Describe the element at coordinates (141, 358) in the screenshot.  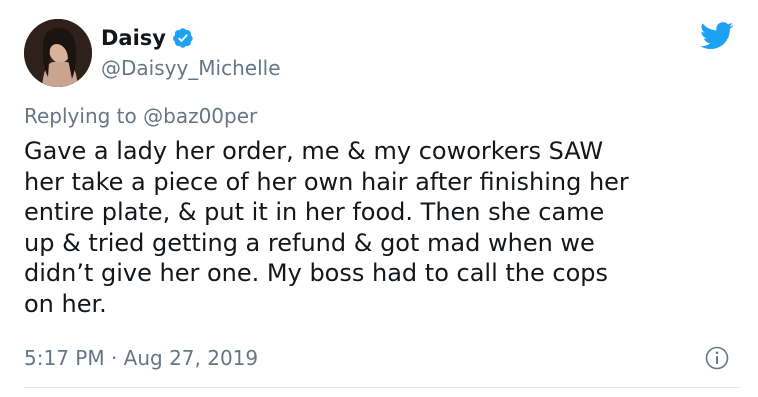
I see `tweet-timestamp: 5:17 PM · Aug 27, 2019` at that location.